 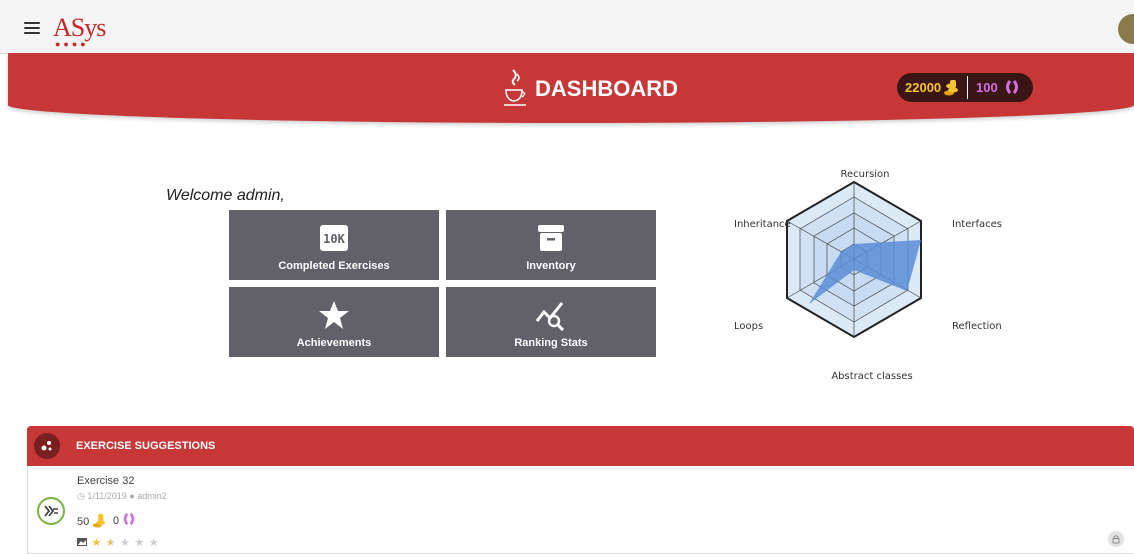 I want to click on exercise-gold-reward: 50, so click(x=91, y=520).